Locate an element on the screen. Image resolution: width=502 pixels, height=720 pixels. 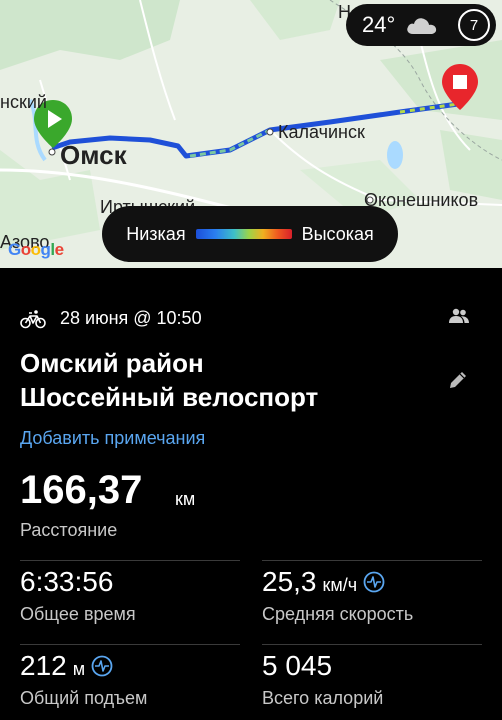
stat-value: 25,3 is located at coordinates (289, 581).